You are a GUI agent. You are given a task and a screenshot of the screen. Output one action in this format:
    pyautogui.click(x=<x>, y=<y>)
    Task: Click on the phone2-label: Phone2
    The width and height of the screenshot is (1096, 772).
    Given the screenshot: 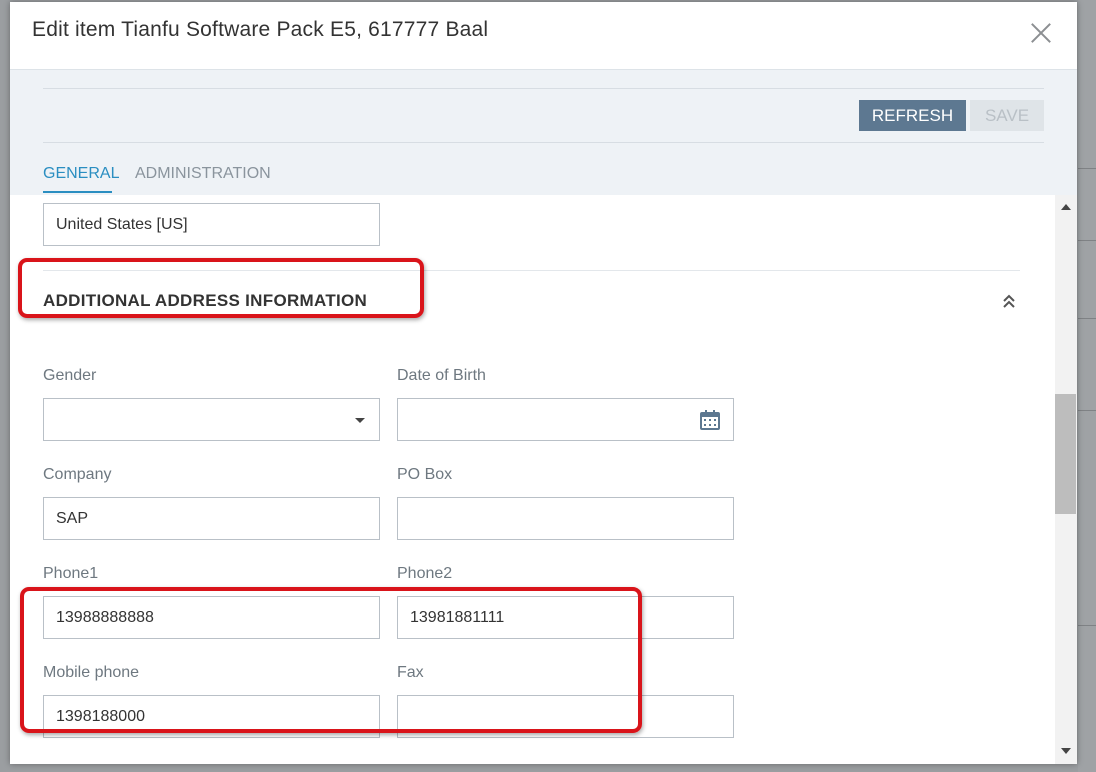 What is the action you would take?
    pyautogui.click(x=425, y=573)
    